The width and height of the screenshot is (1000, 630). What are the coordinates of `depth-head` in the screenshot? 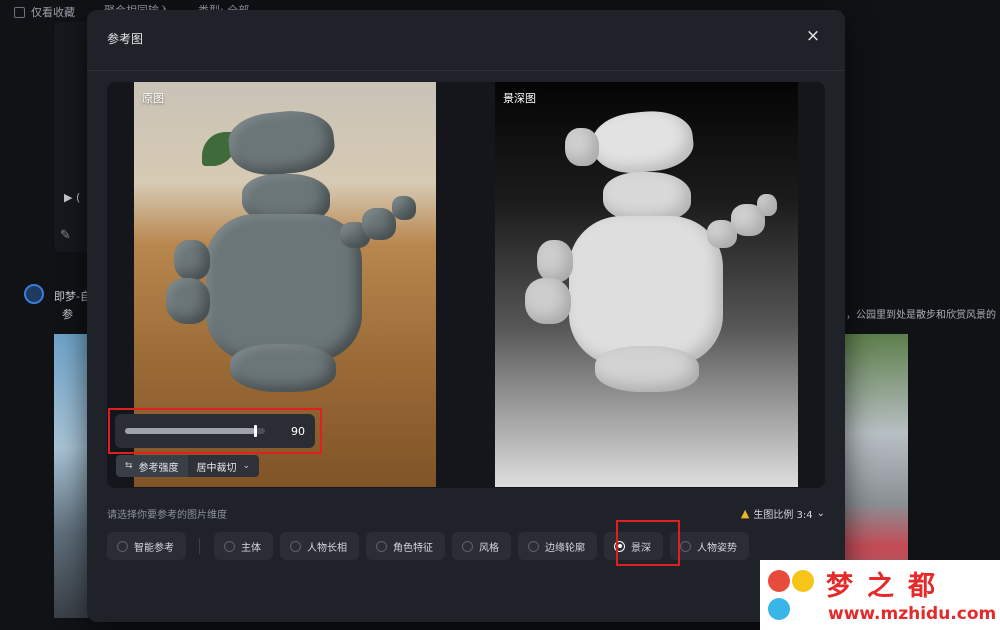 It's located at (643, 142).